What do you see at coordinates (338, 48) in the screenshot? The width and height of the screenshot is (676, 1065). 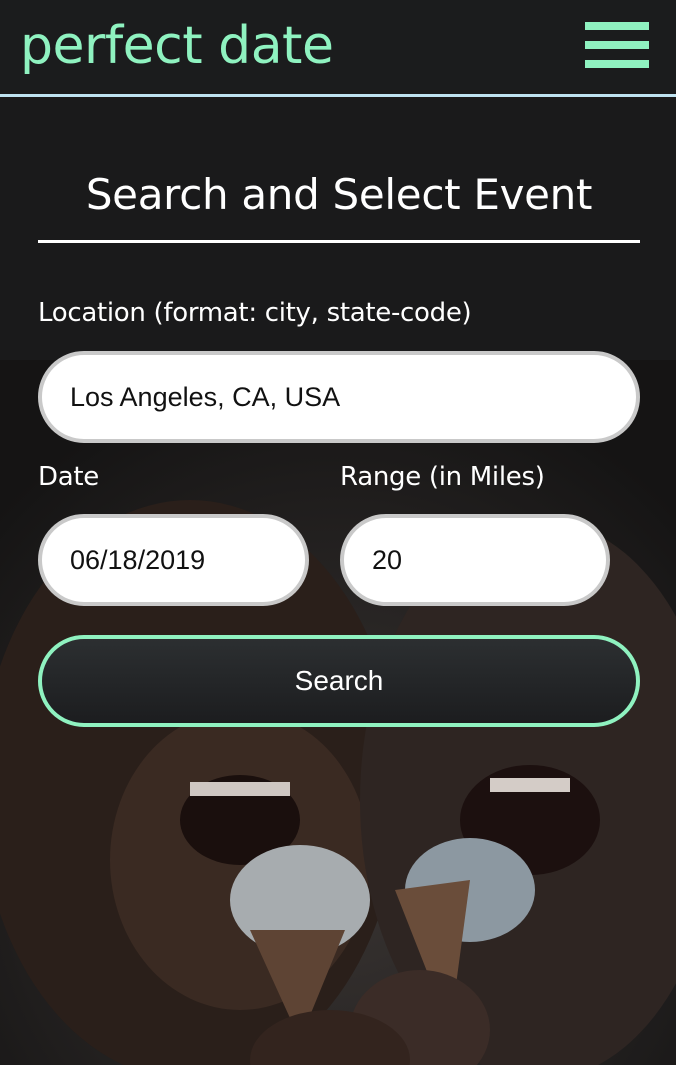 I see `top-nav-bar: perfect date` at bounding box center [338, 48].